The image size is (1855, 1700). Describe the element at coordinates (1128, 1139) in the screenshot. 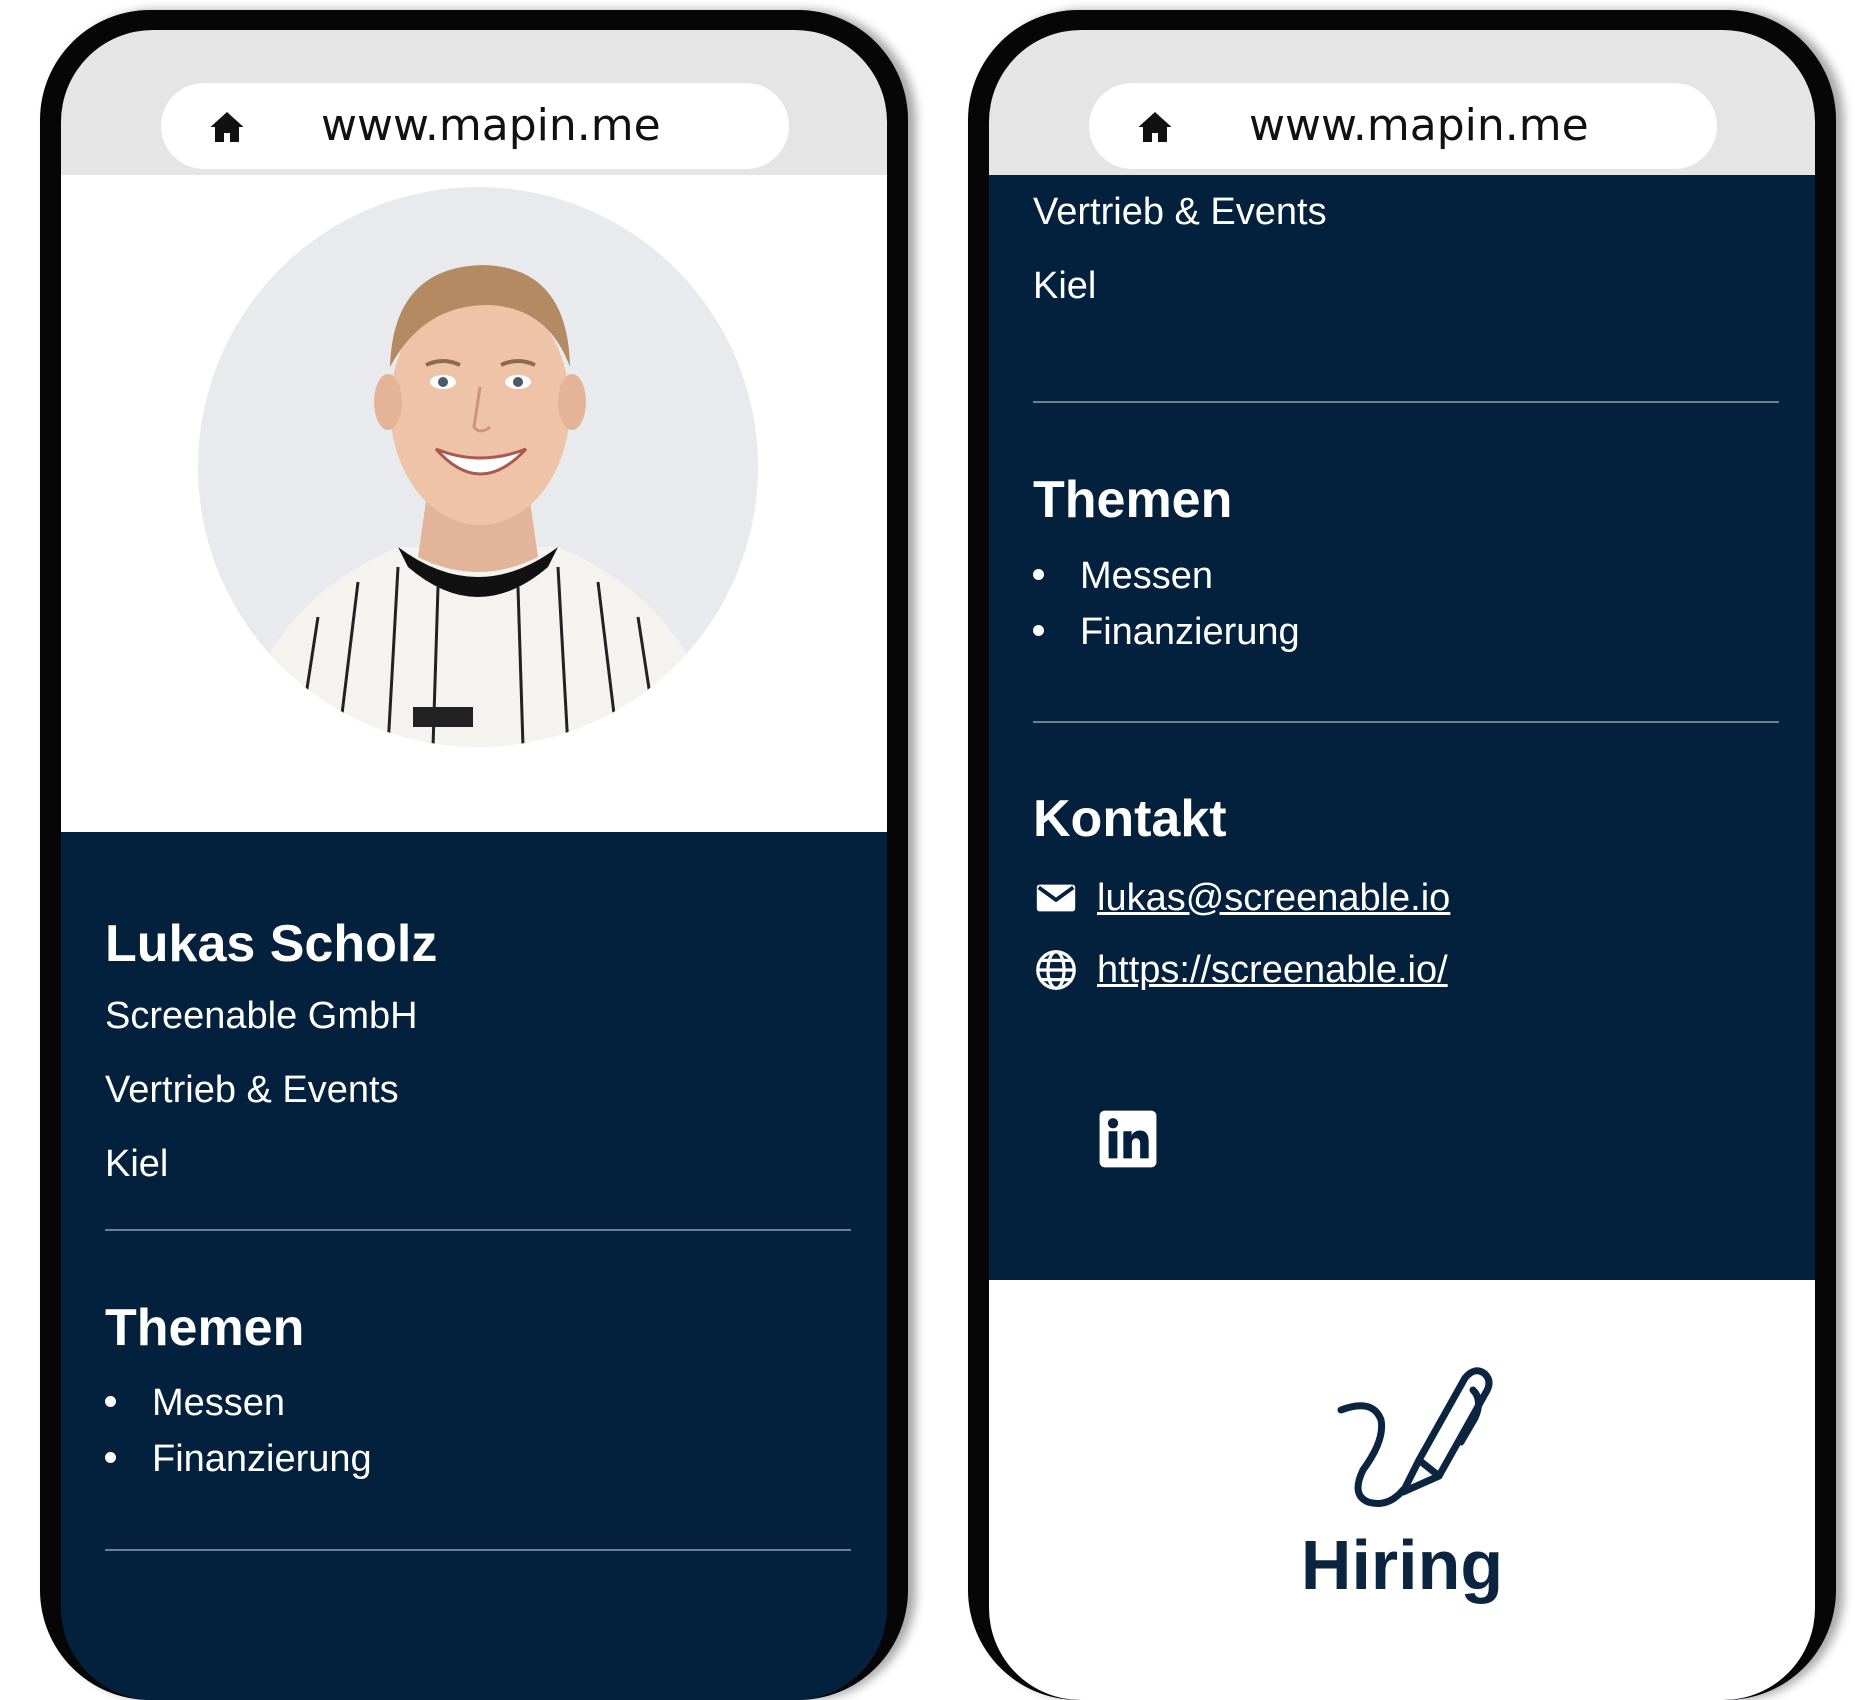

I see `linkedin-icon` at that location.